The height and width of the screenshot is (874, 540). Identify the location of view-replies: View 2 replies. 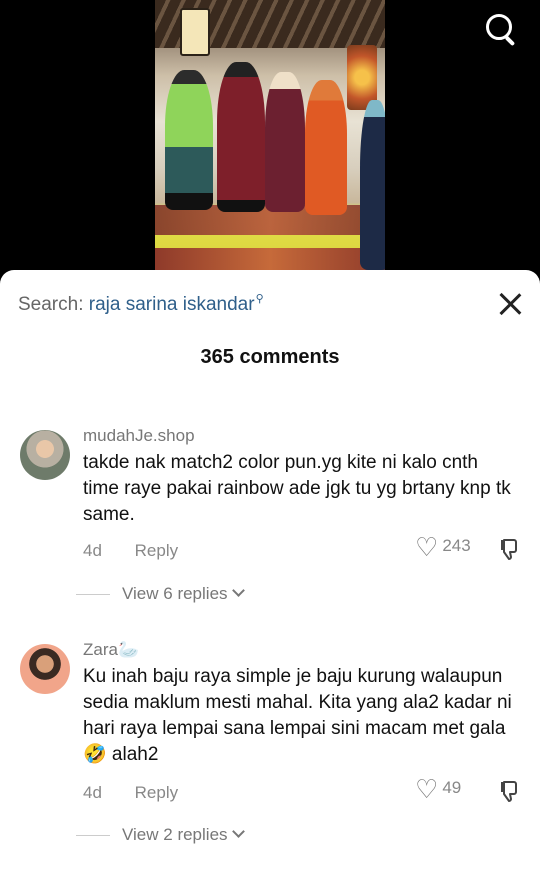
(160, 835).